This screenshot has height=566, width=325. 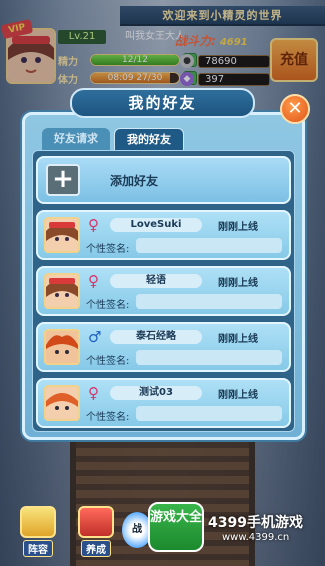 What do you see at coordinates (63, 180) in the screenshot?
I see `plus-icon: +` at bounding box center [63, 180].